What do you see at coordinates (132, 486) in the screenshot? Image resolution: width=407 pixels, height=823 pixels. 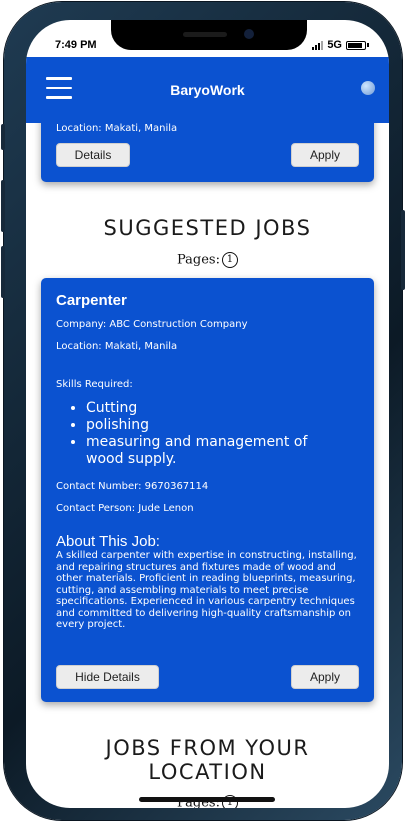 I see `contact-number: Contact Number: 9670367114` at bounding box center [132, 486].